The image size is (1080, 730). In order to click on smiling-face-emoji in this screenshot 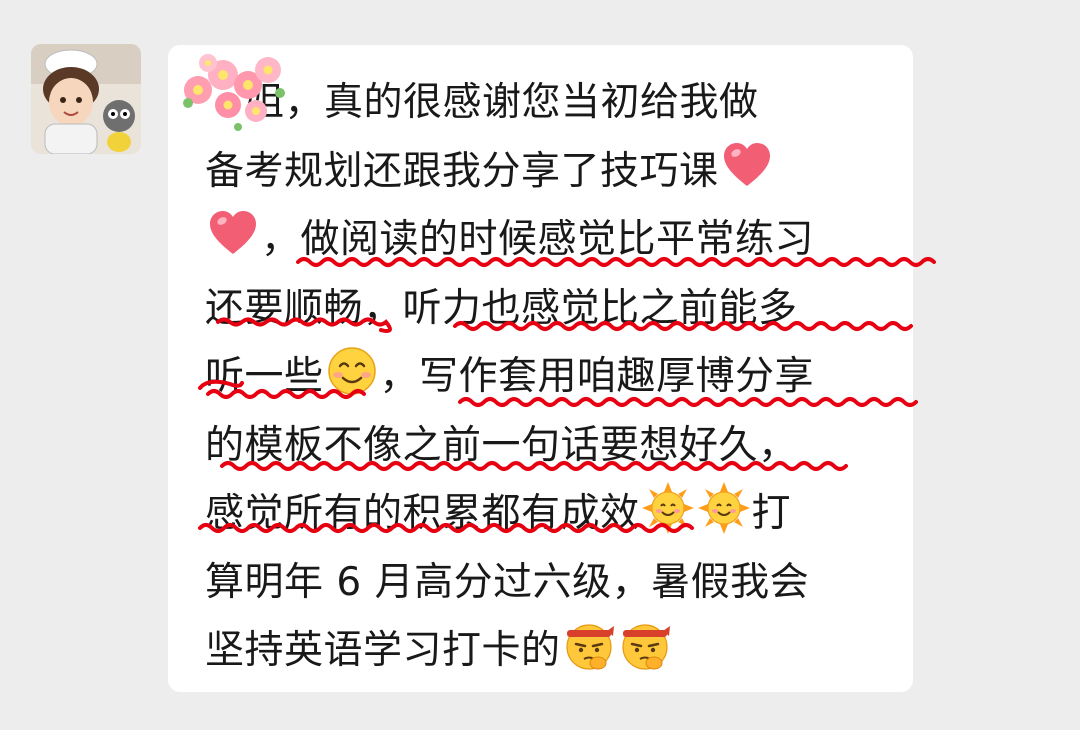, I will do `click(352, 371)`.